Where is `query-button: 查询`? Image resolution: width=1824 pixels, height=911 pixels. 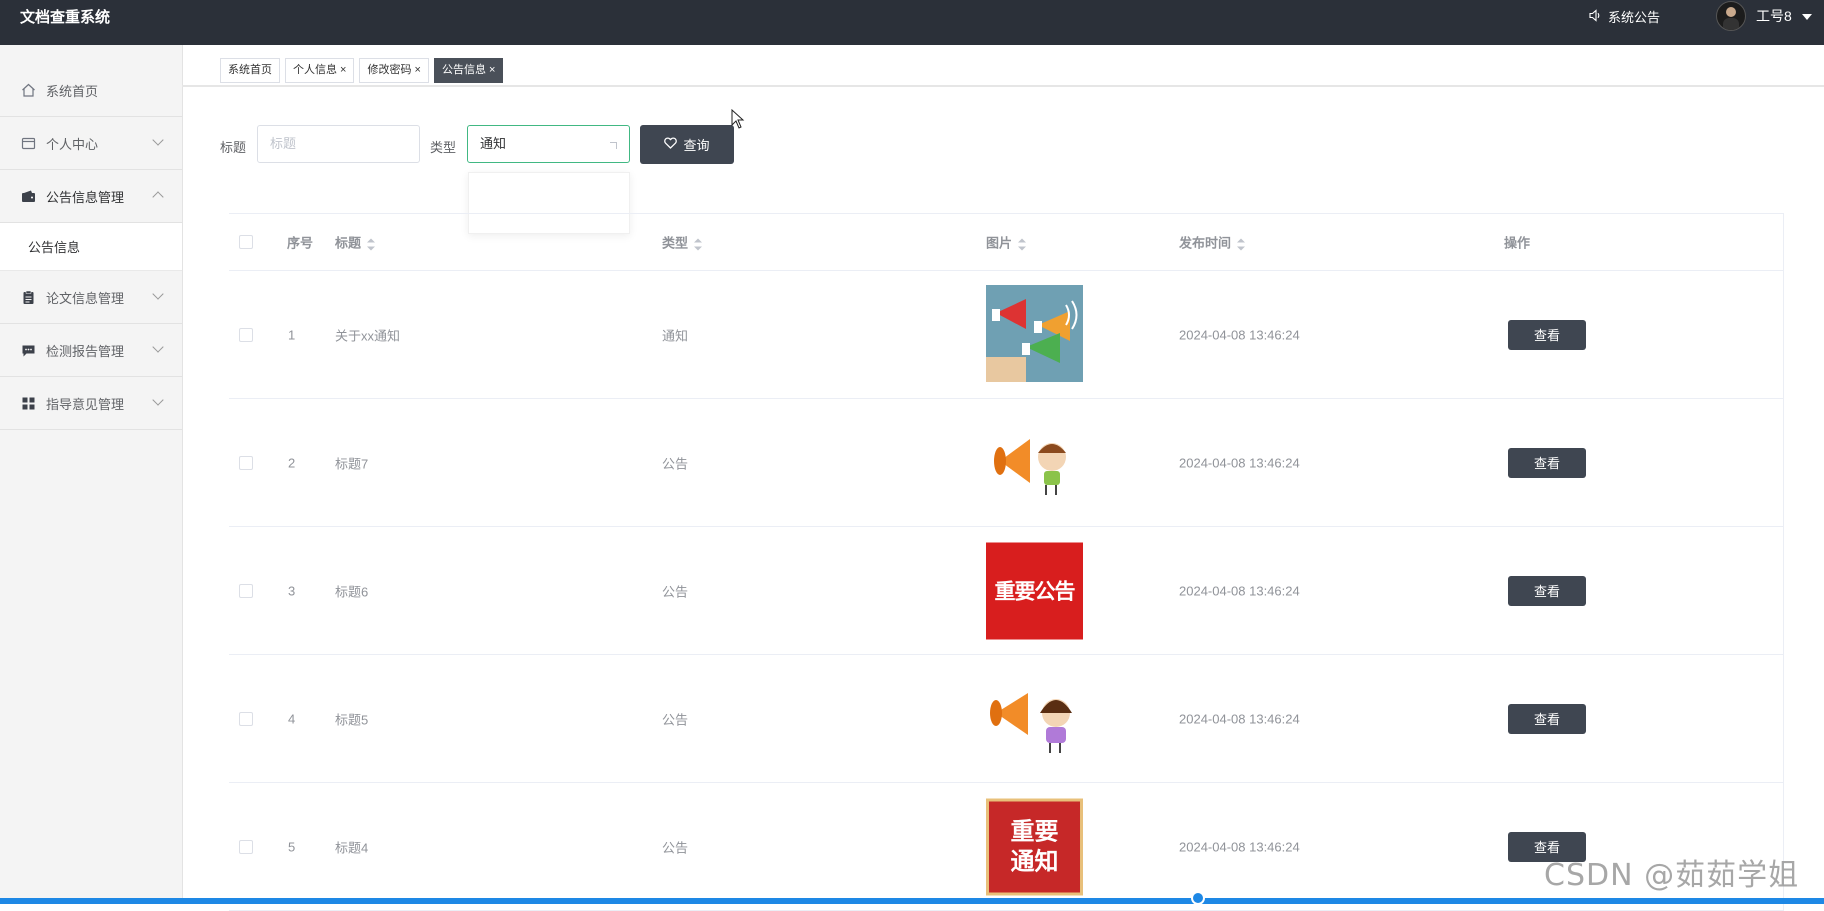 query-button: 查询 is located at coordinates (687, 144).